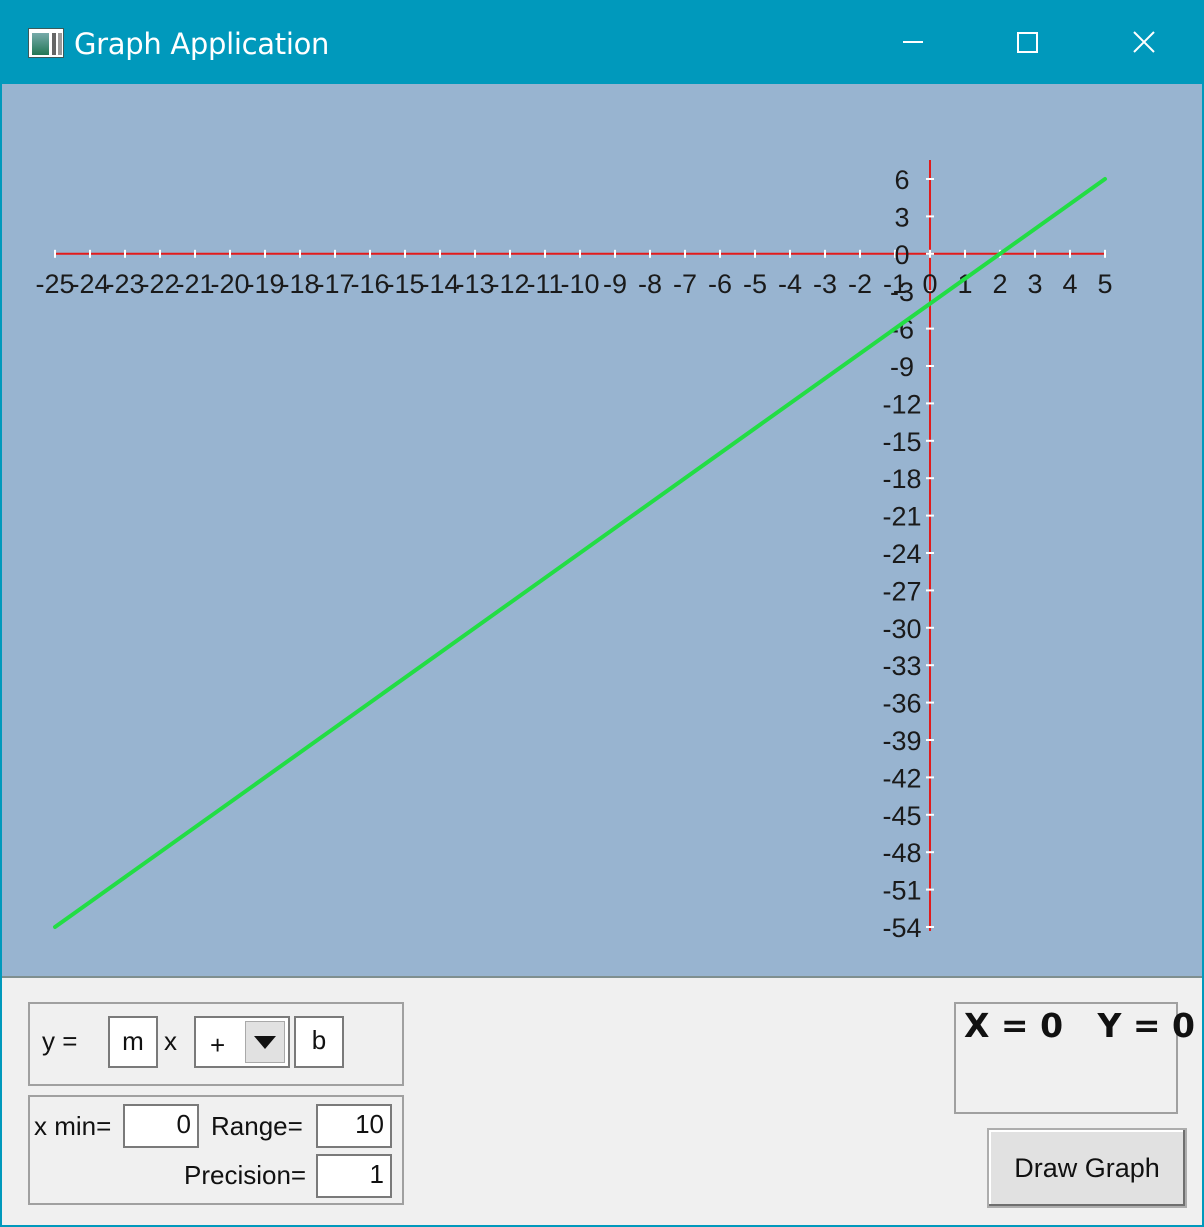 This screenshot has height=1227, width=1204. I want to click on close-button, so click(1144, 43).